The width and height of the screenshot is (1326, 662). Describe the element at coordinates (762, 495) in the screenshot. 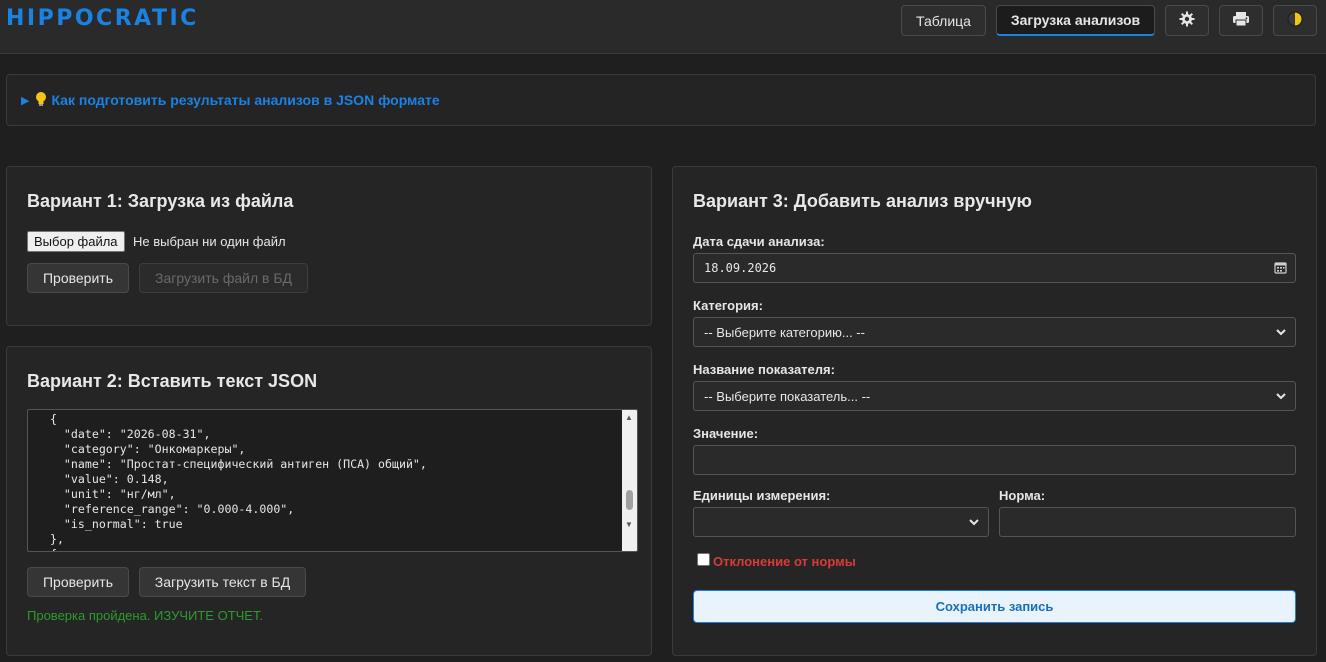

I see `unit-label: Единицы измерения:` at that location.